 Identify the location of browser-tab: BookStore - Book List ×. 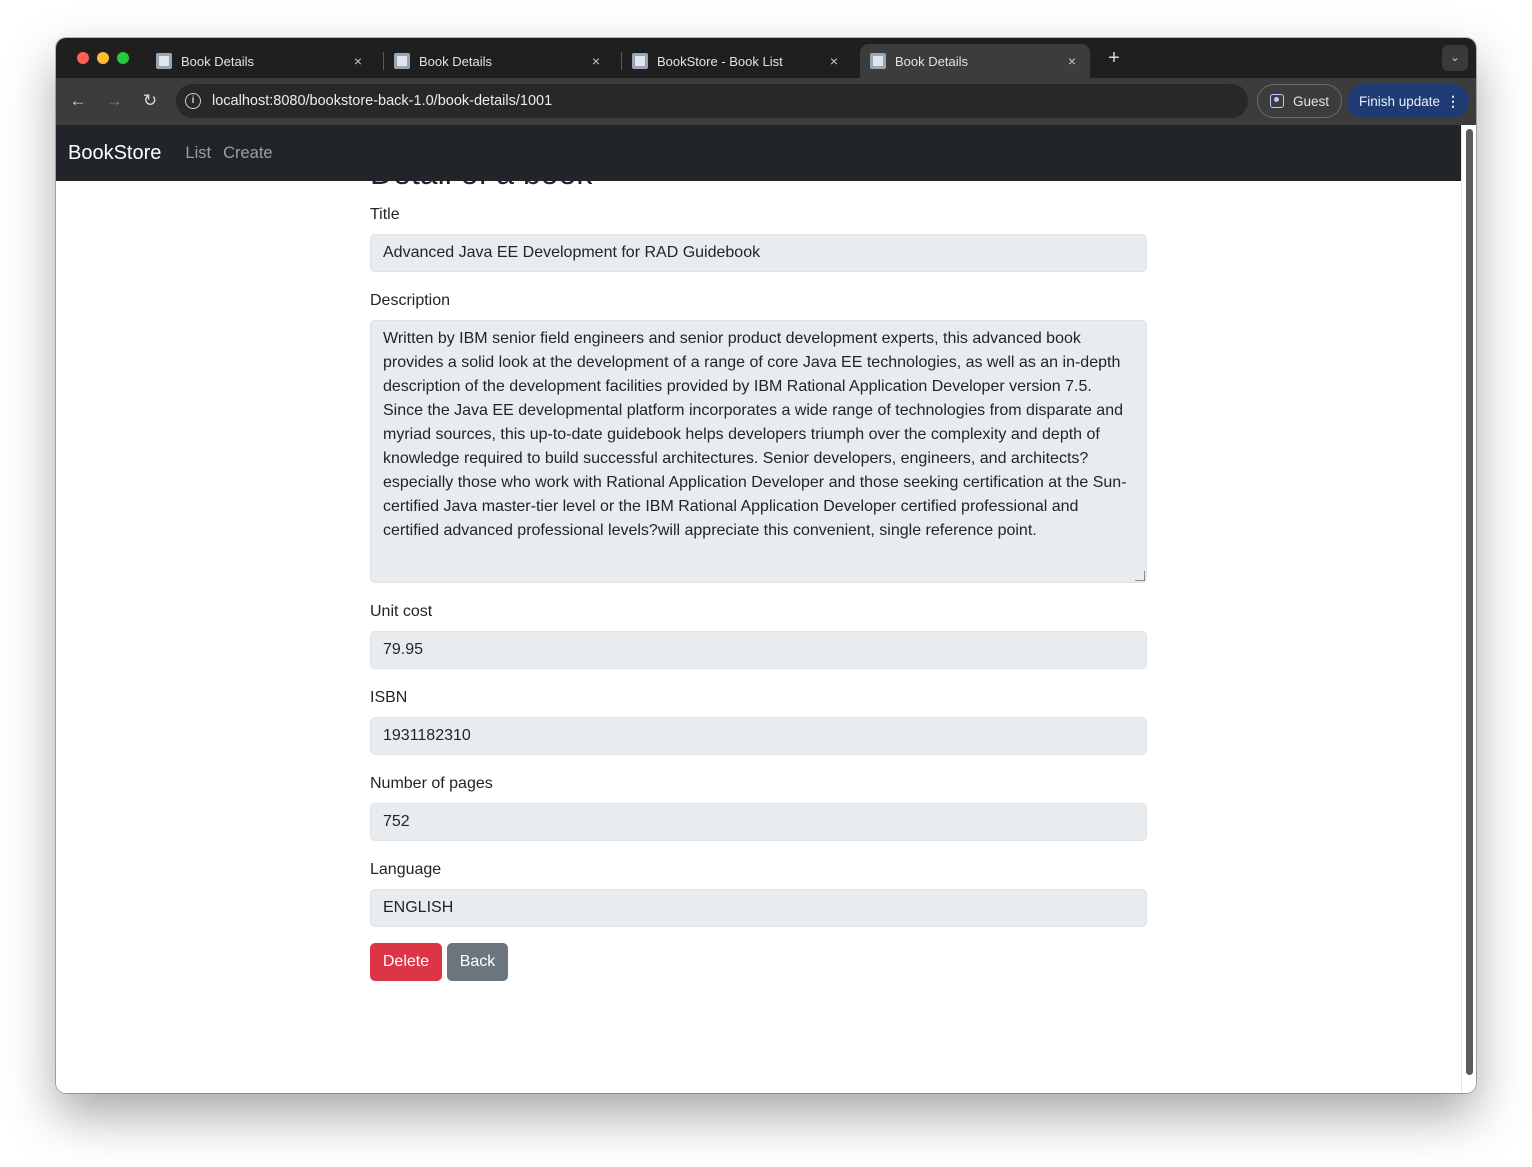
(737, 61).